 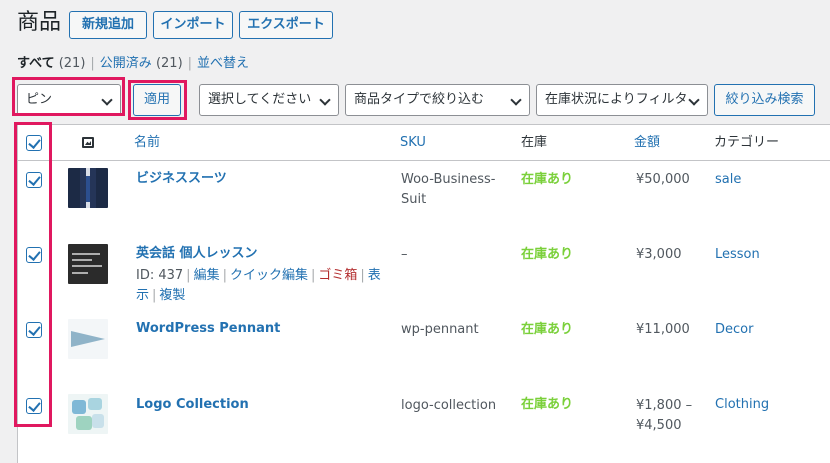 I want to click on view-filters: すべて (21) | 公開済み (21) | 並べ替え, so click(x=133, y=63).